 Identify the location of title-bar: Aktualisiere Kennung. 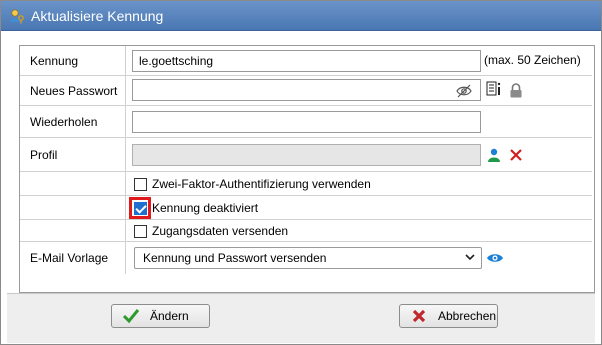
(301, 16).